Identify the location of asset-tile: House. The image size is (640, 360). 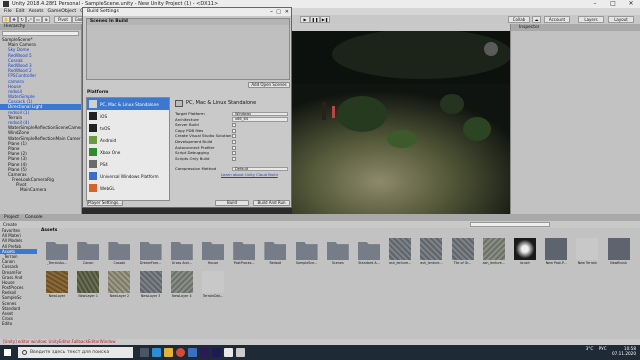
(213, 251).